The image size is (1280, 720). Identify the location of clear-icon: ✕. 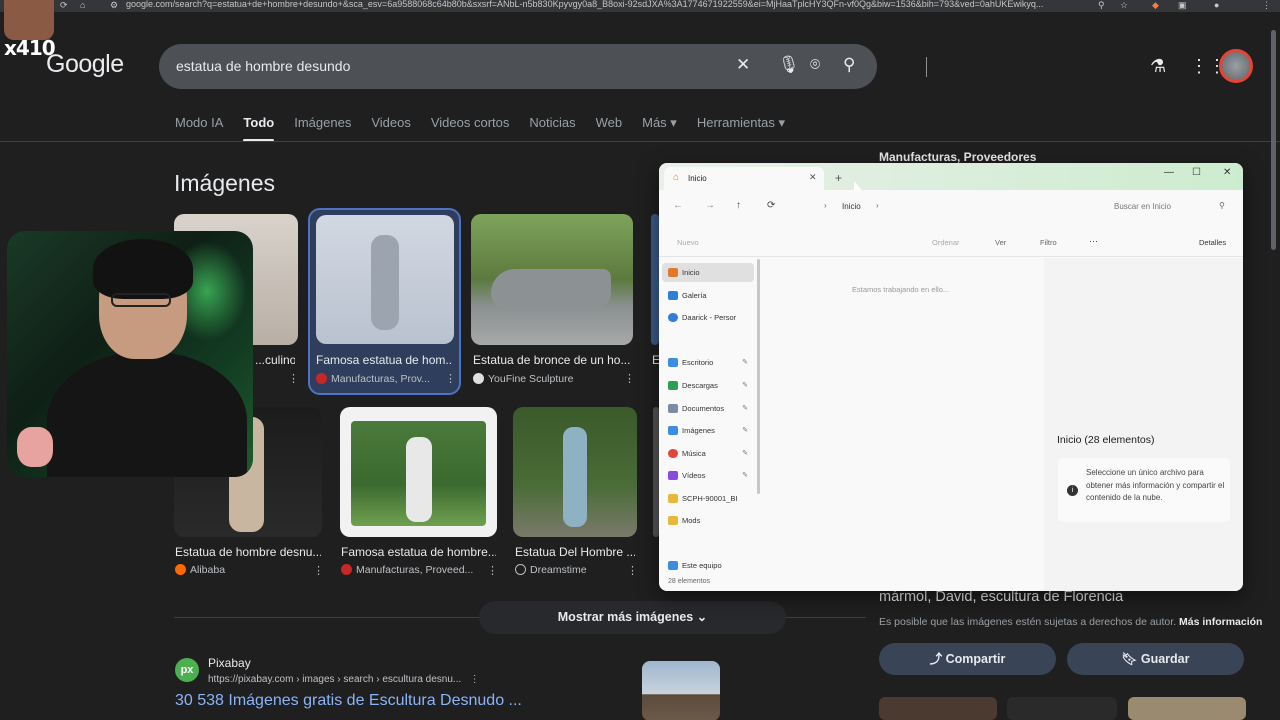
(743, 65).